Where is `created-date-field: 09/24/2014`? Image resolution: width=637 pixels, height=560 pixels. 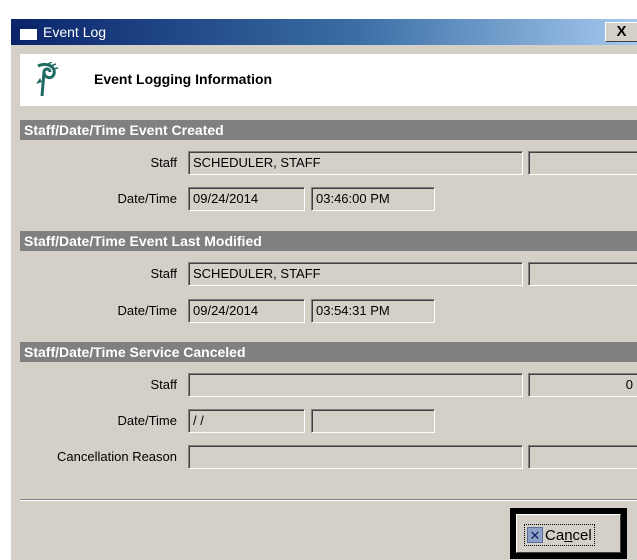
created-date-field: 09/24/2014 is located at coordinates (246, 199).